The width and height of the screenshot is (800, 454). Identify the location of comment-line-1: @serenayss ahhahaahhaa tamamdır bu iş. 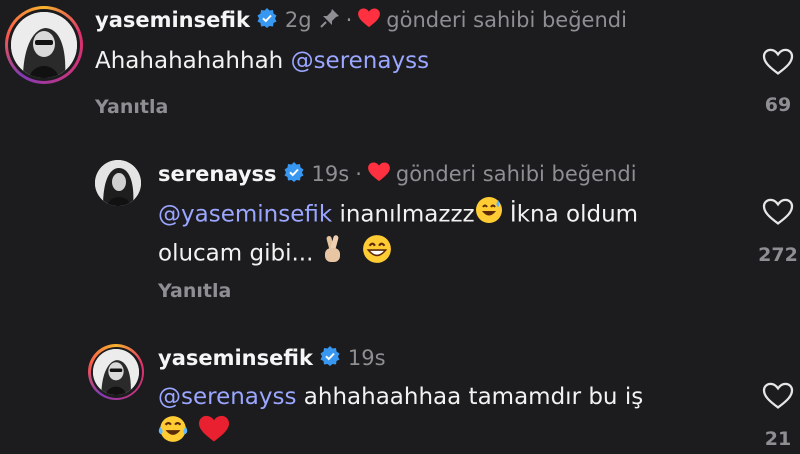
(438, 397).